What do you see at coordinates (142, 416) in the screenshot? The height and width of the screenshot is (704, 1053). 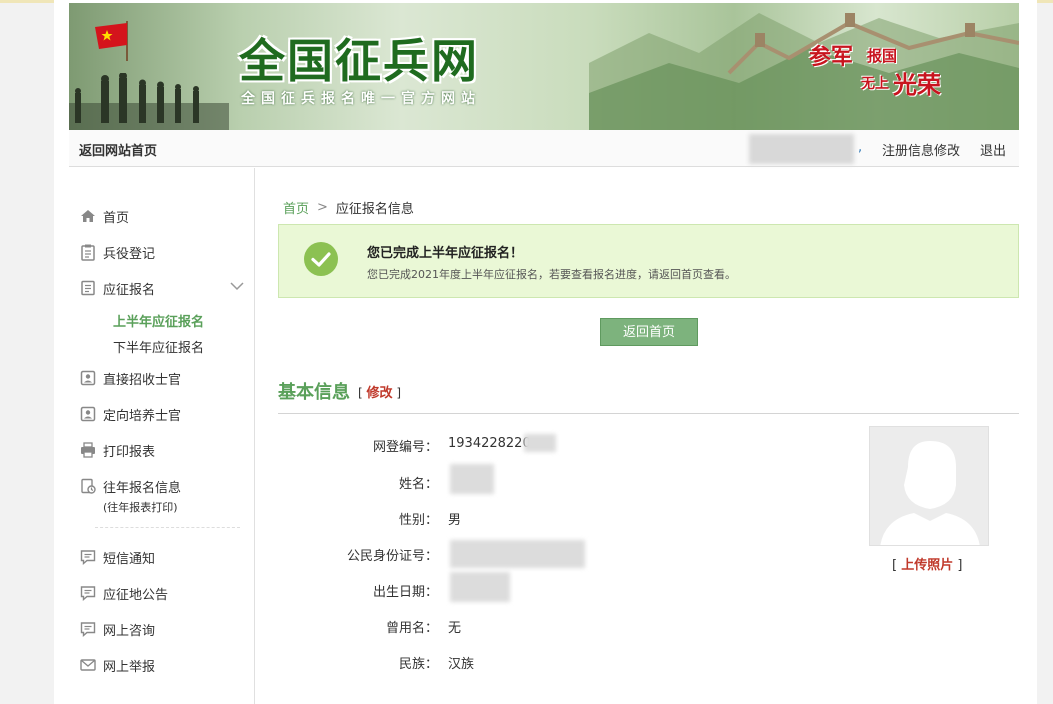 I see `sidebar-item-label: 定向培养士官` at bounding box center [142, 416].